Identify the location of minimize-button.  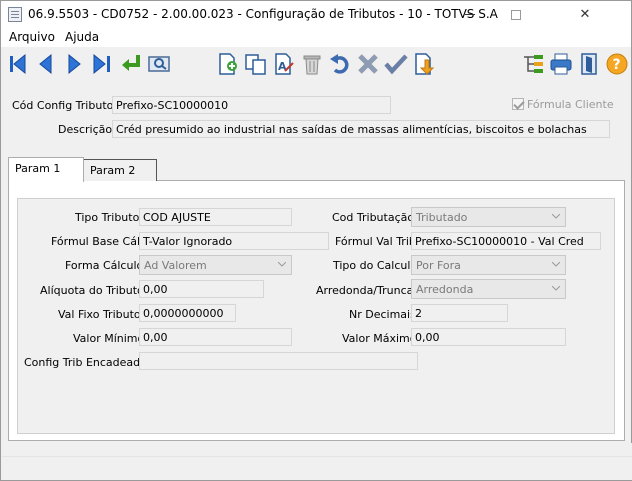
(470, 14).